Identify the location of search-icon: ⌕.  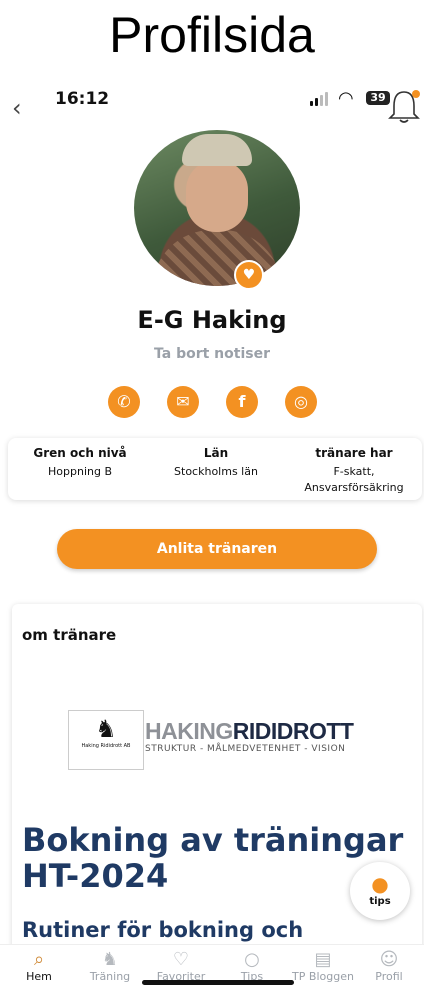
(39, 959).